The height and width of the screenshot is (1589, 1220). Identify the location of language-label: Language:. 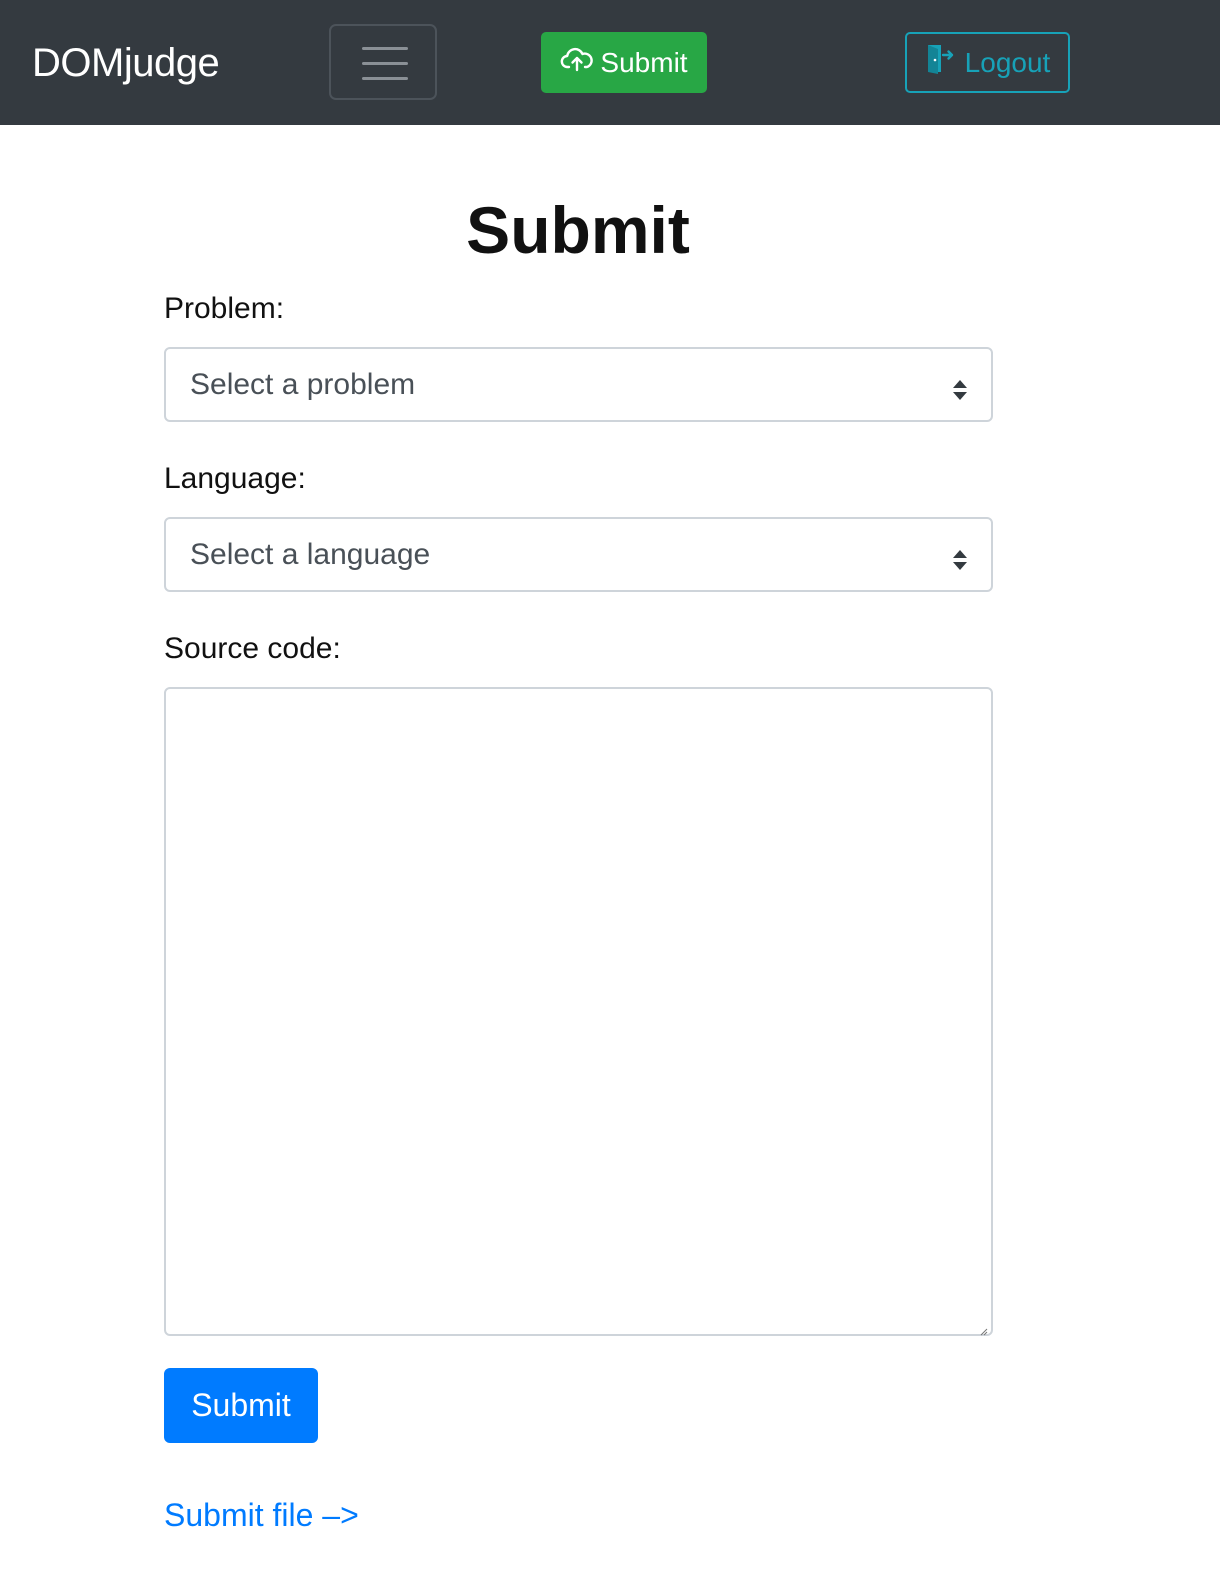
(235, 478).